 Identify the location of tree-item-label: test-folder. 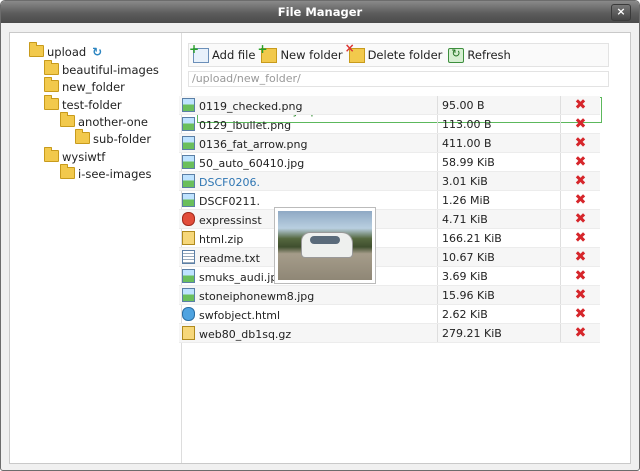
(92, 105).